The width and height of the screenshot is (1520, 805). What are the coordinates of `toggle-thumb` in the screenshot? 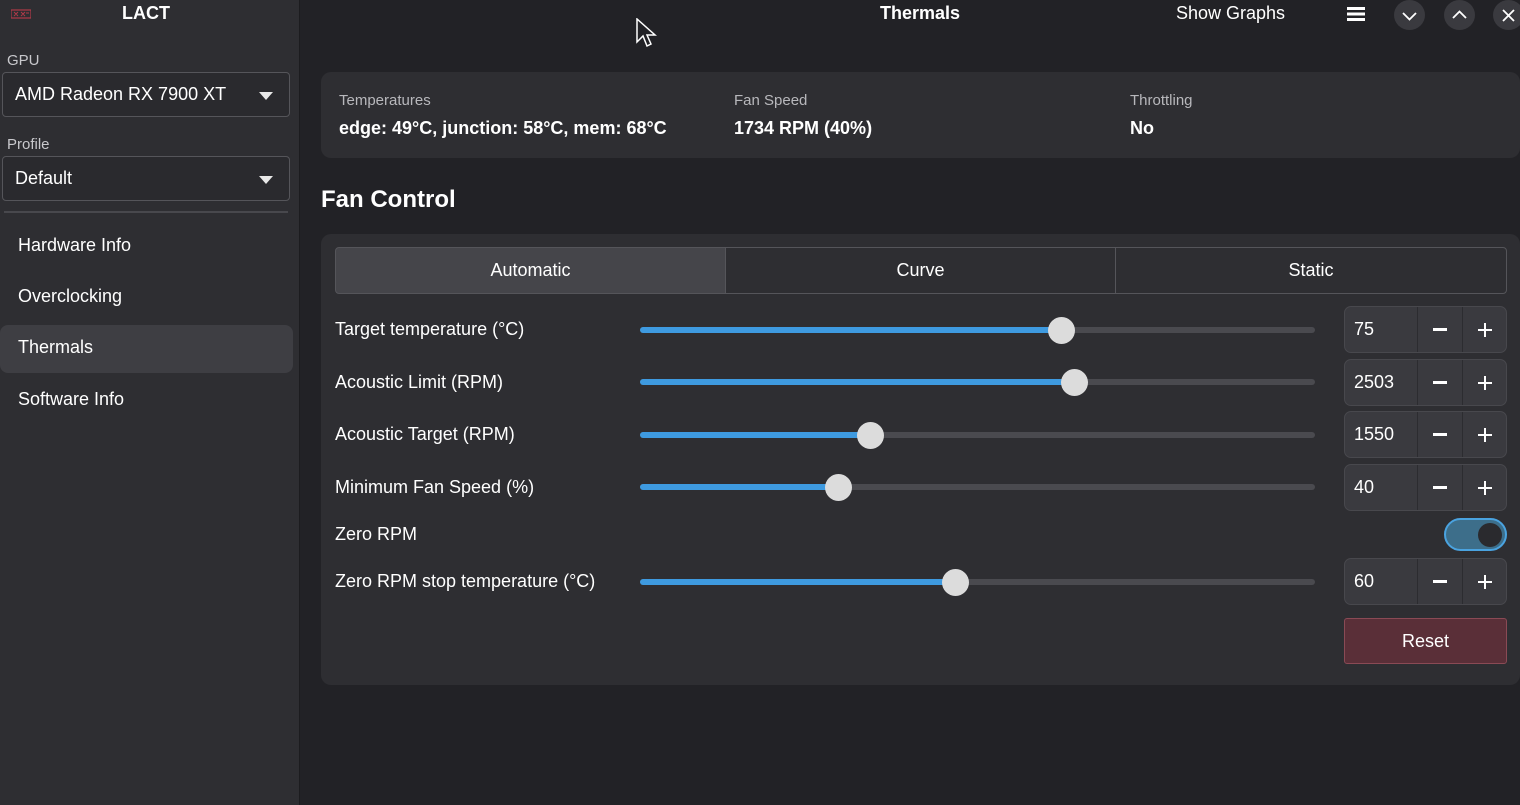 It's located at (1490, 535).